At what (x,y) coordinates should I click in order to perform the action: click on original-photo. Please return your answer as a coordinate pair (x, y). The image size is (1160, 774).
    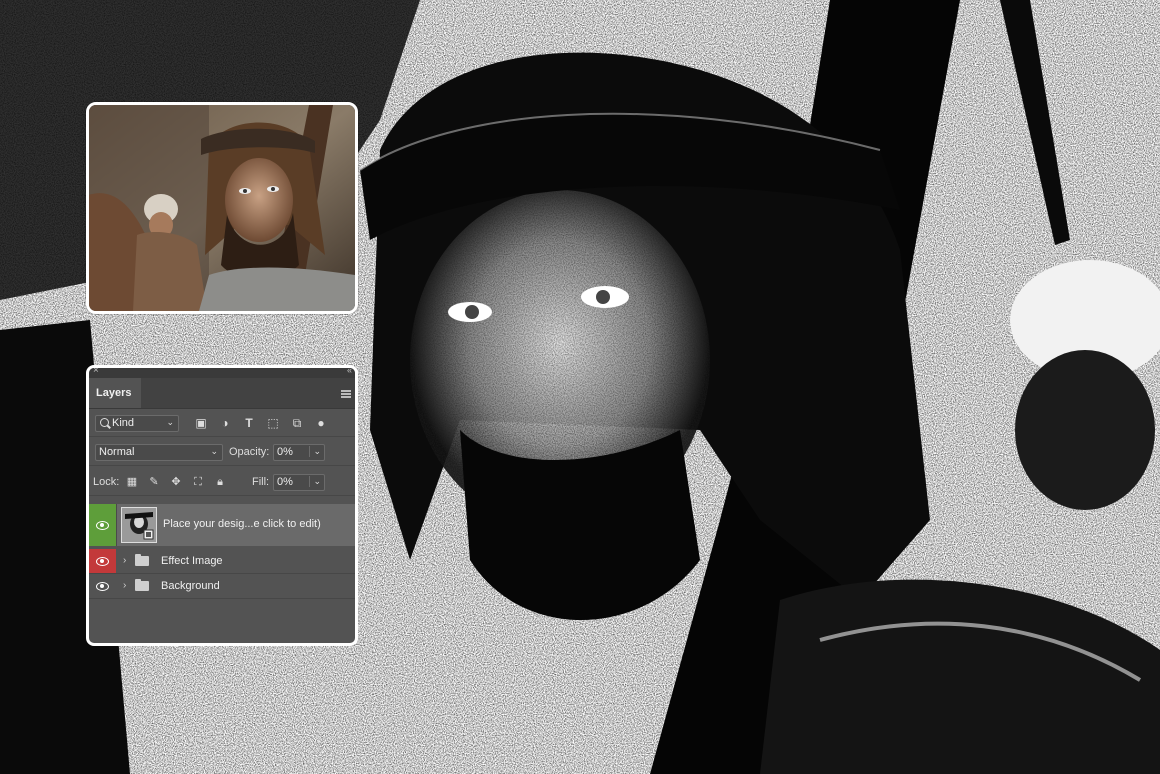
    Looking at the image, I should click on (222, 208).